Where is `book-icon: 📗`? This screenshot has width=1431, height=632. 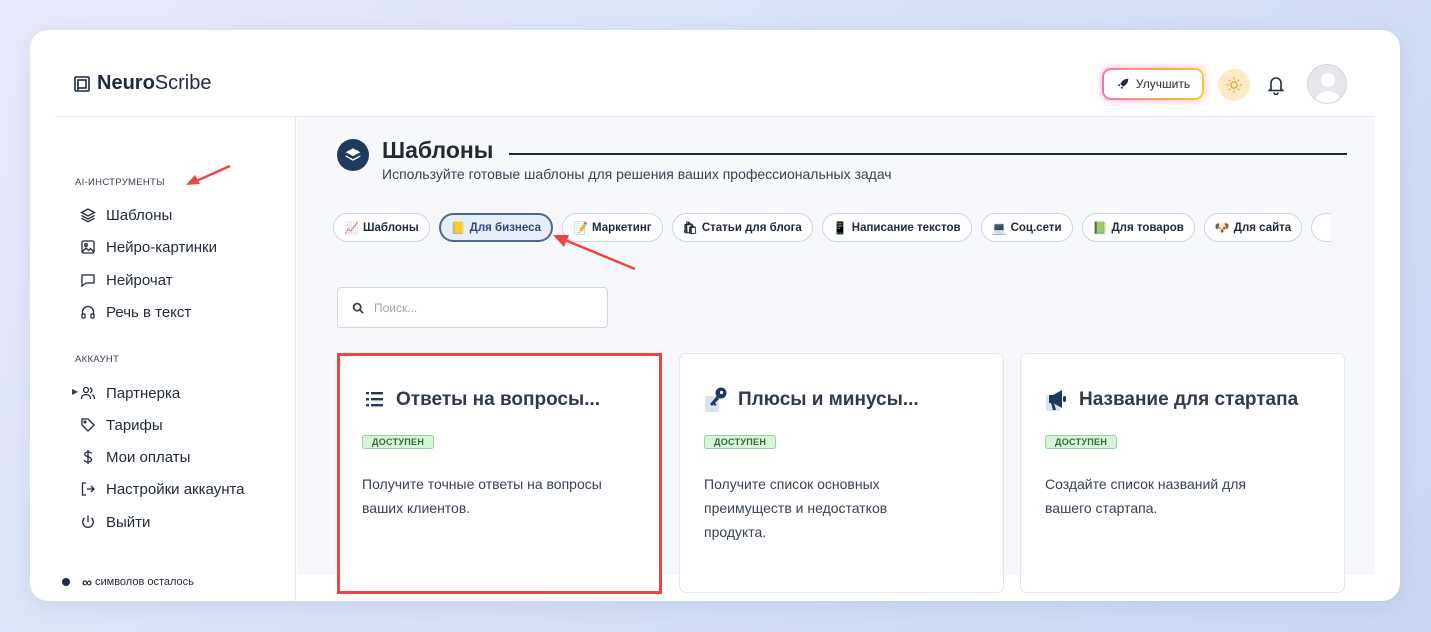
book-icon: 📗 is located at coordinates (1100, 227).